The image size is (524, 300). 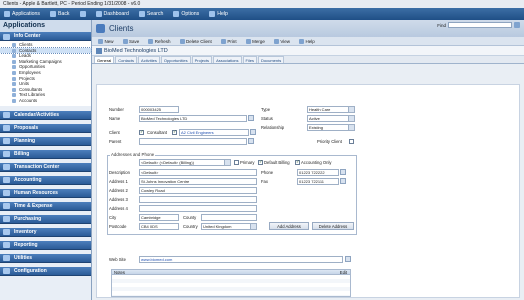 I want to click on accounting-only-checkbox, so click(x=297, y=162).